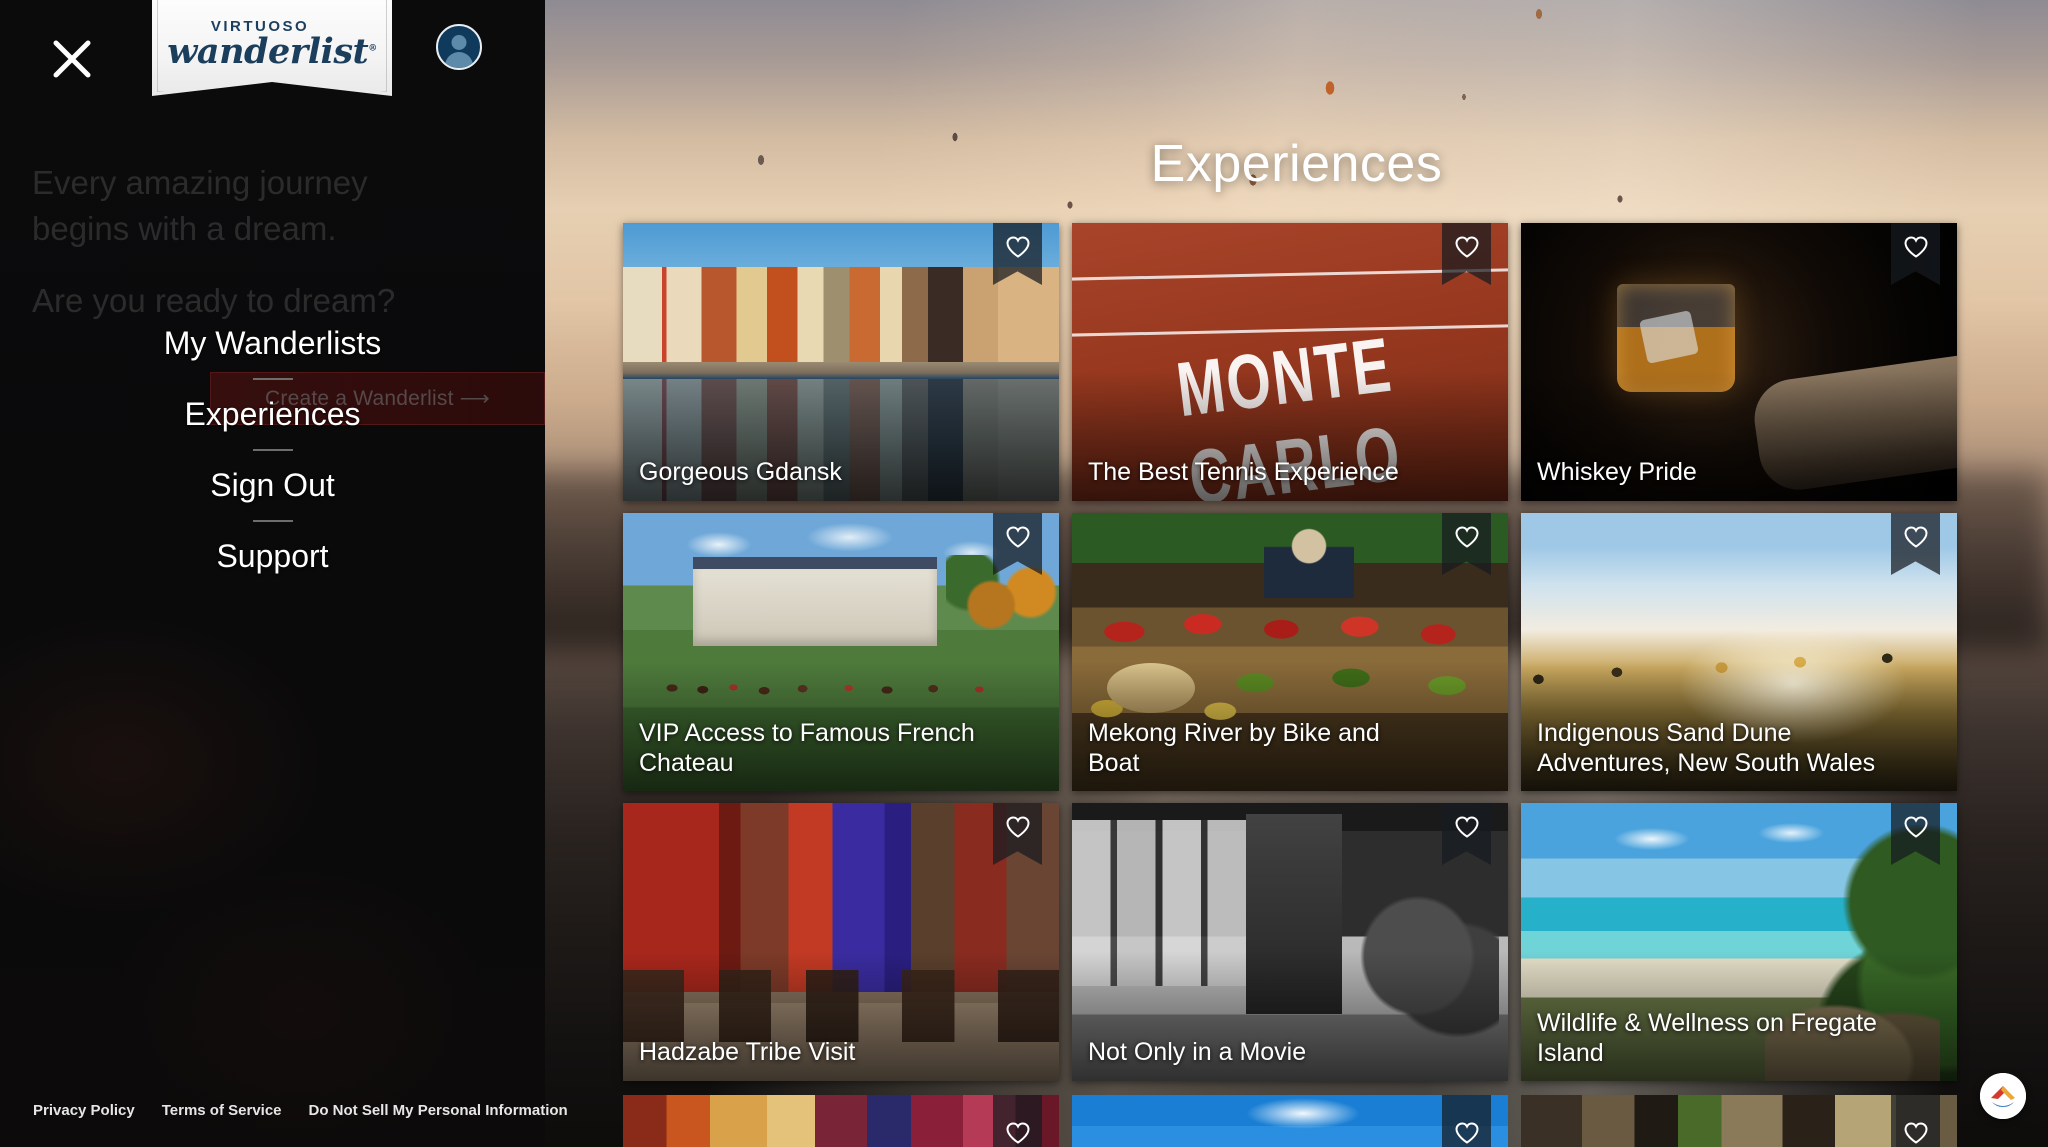  What do you see at coordinates (1290, 362) in the screenshot?
I see `experience-card: MONTE CARLOThe Best Tennis Experience` at bounding box center [1290, 362].